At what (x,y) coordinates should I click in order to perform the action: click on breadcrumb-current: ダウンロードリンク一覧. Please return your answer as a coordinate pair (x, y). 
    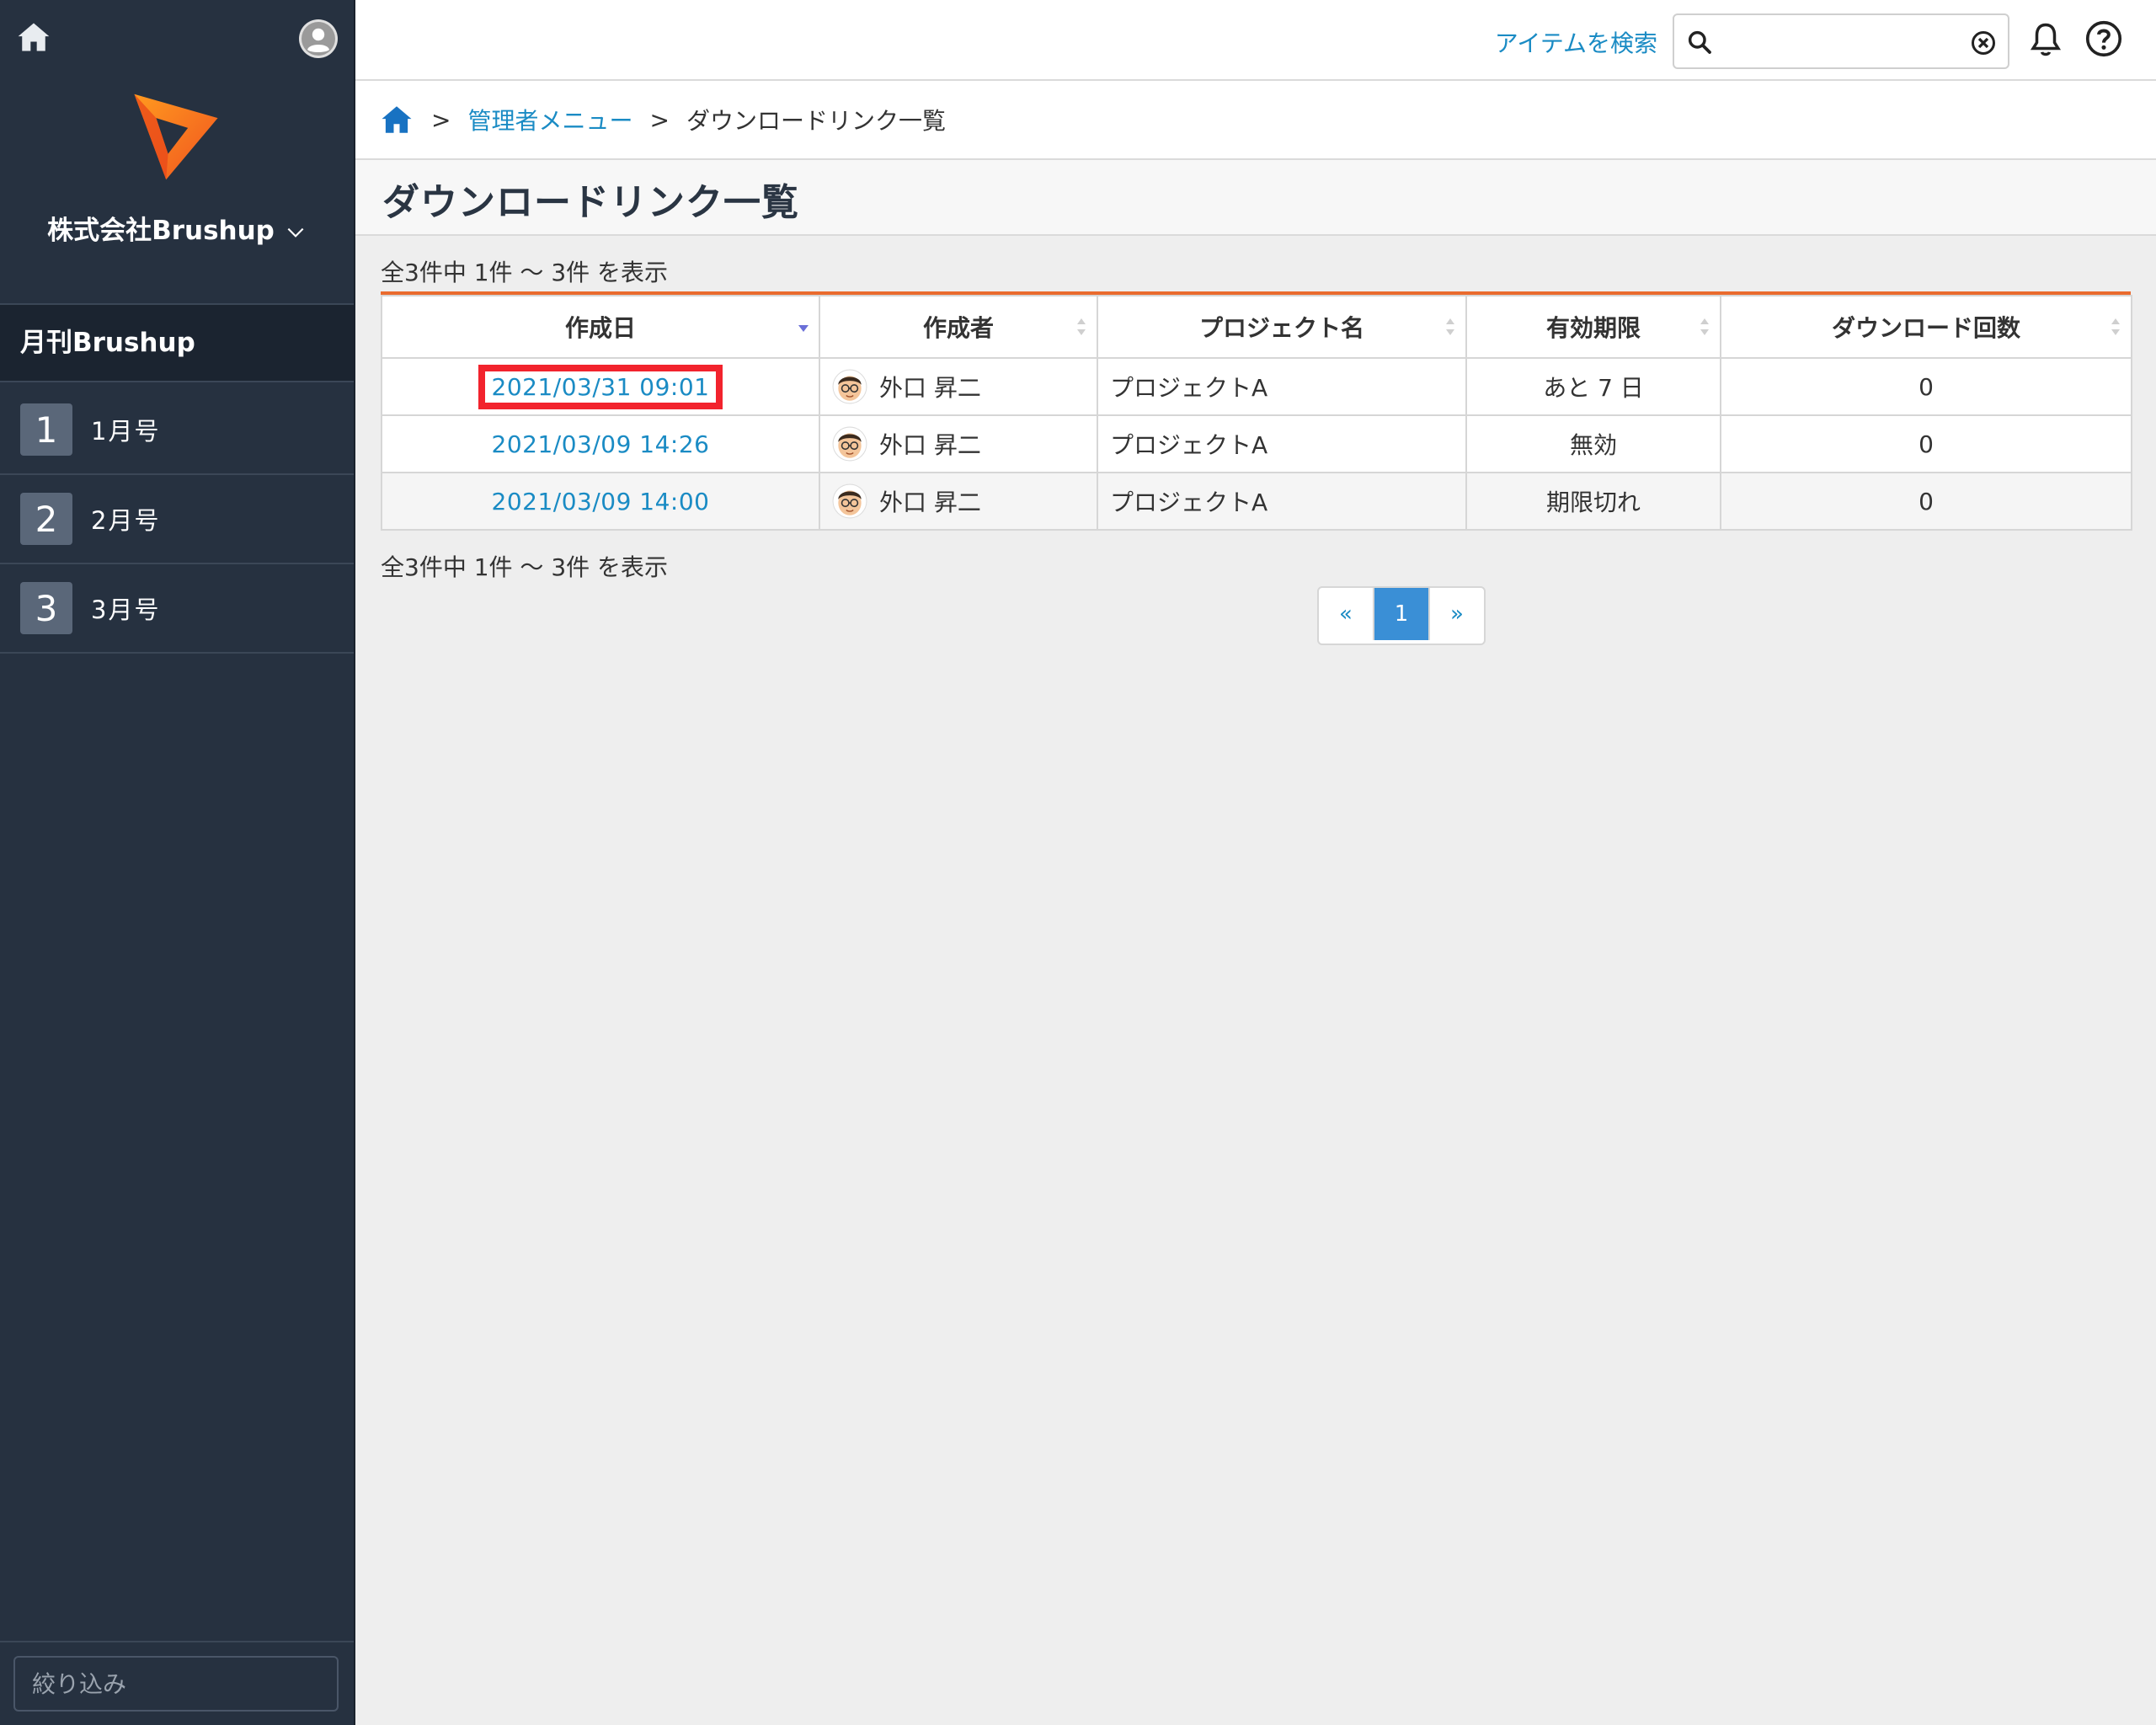
    Looking at the image, I should click on (816, 121).